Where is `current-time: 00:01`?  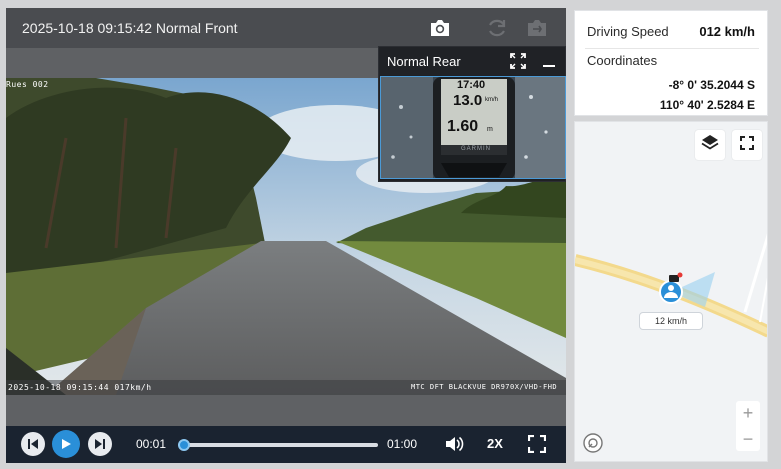
current-time: 00:01 is located at coordinates (151, 444).